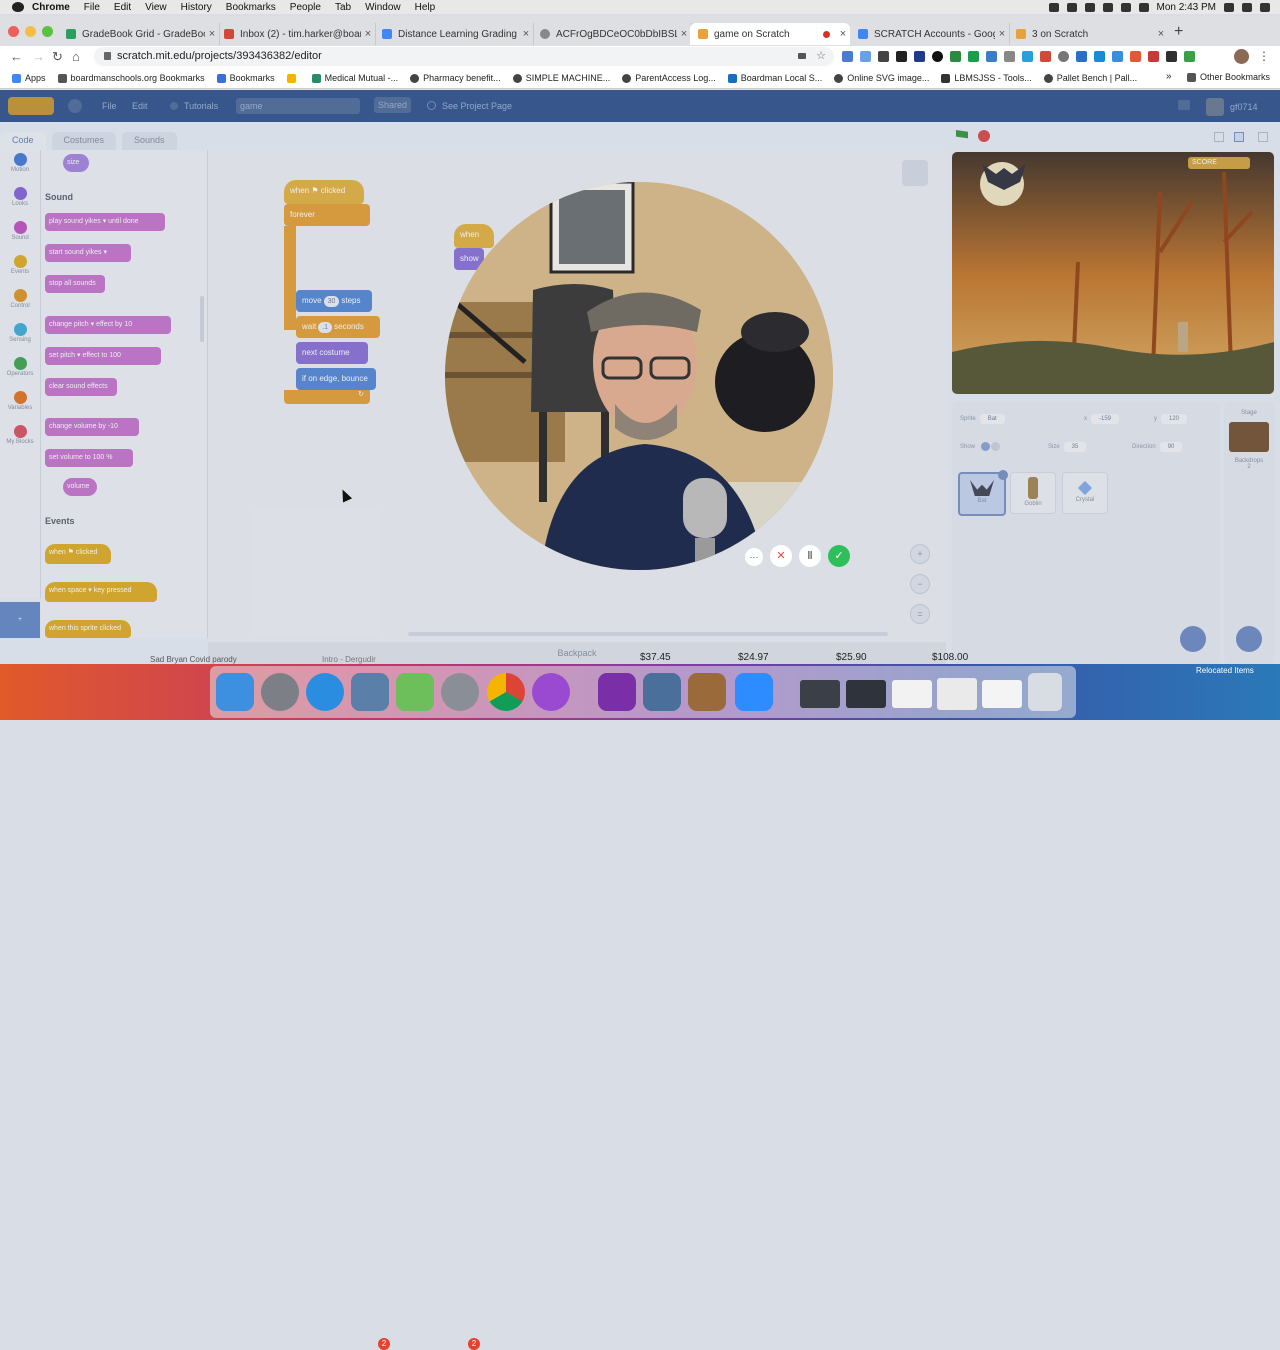 The width and height of the screenshot is (1280, 1350). Describe the element at coordinates (1225, 670) in the screenshot. I see `relocated-items-label: Relocated Items` at that location.